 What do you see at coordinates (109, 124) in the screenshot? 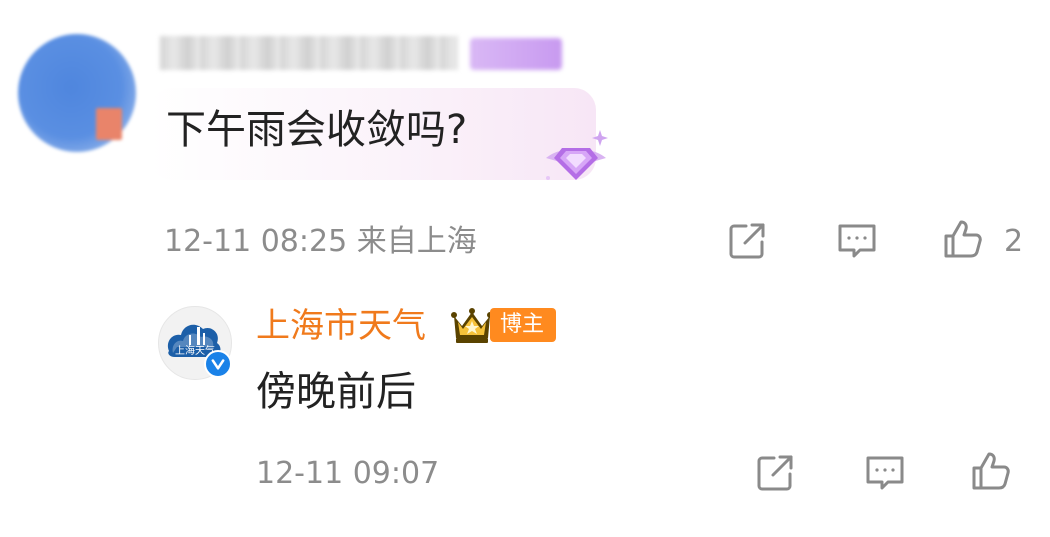
I see `avatar-badge` at bounding box center [109, 124].